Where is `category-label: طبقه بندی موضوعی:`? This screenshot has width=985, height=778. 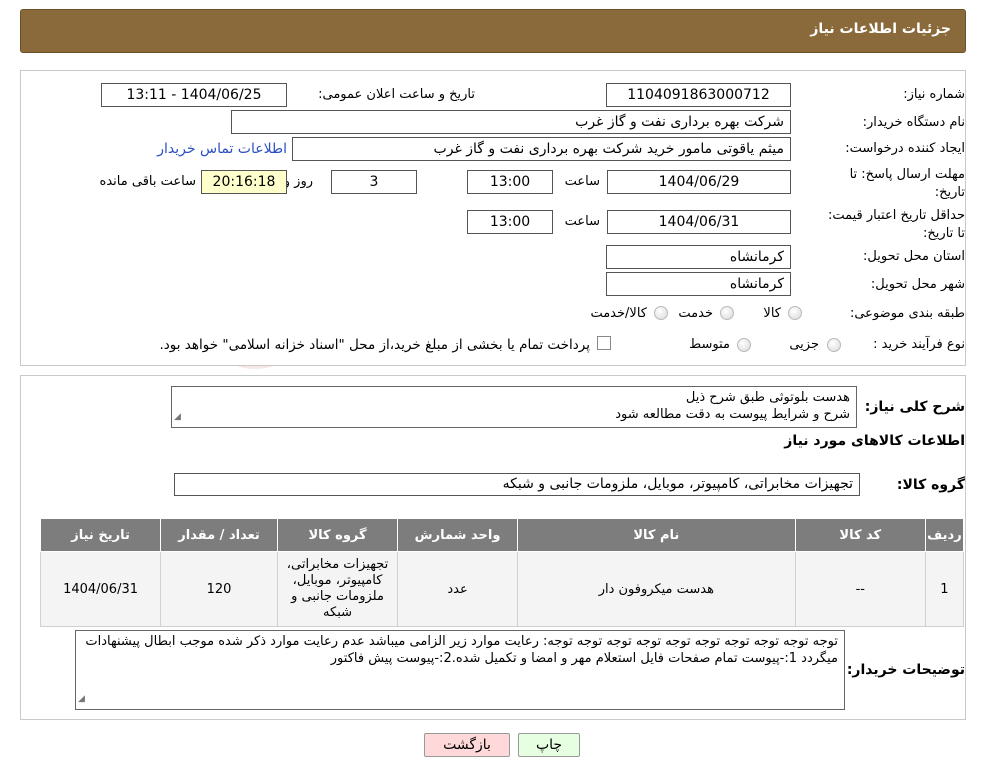 category-label: طبقه بندی موضوعی: is located at coordinates (907, 313).